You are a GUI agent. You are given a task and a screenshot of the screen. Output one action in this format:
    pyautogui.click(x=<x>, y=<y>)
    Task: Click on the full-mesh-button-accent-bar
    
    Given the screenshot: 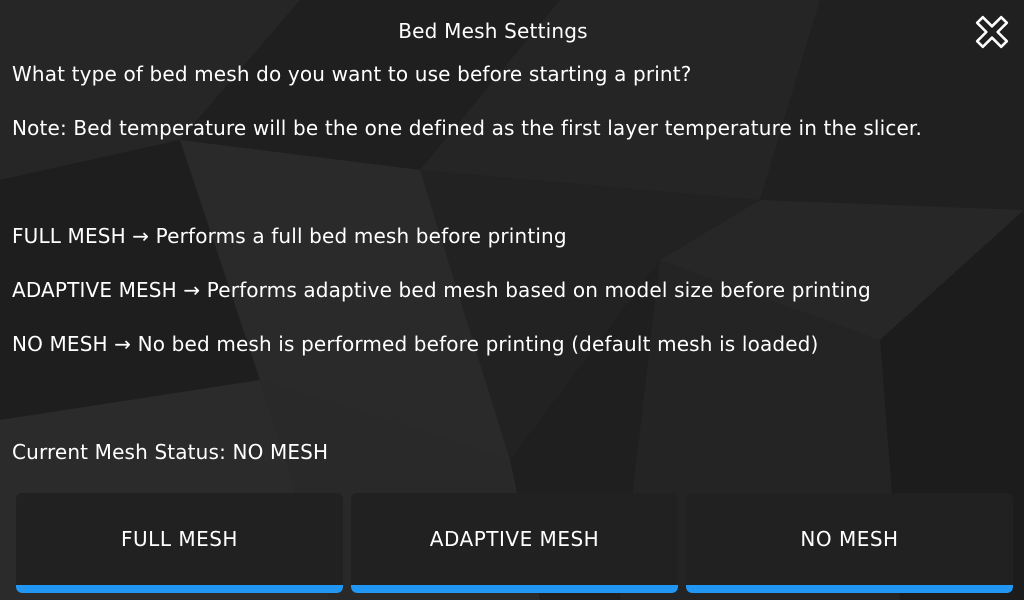 What is the action you would take?
    pyautogui.click(x=179, y=589)
    